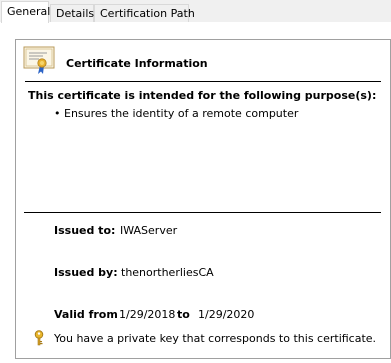 This screenshot has width=391, height=363. I want to click on tab-details: Details, so click(72, 13).